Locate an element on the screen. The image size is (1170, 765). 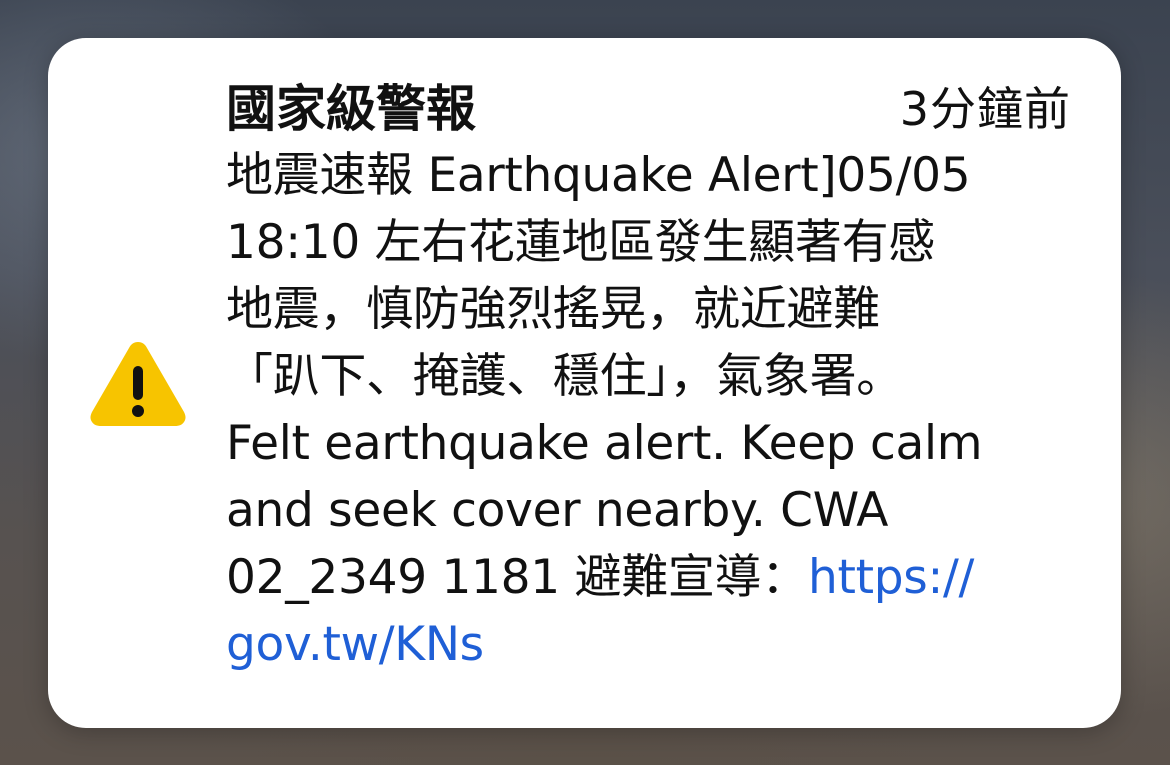
alert-timestamp: 3分鐘前 is located at coordinates (985, 109).